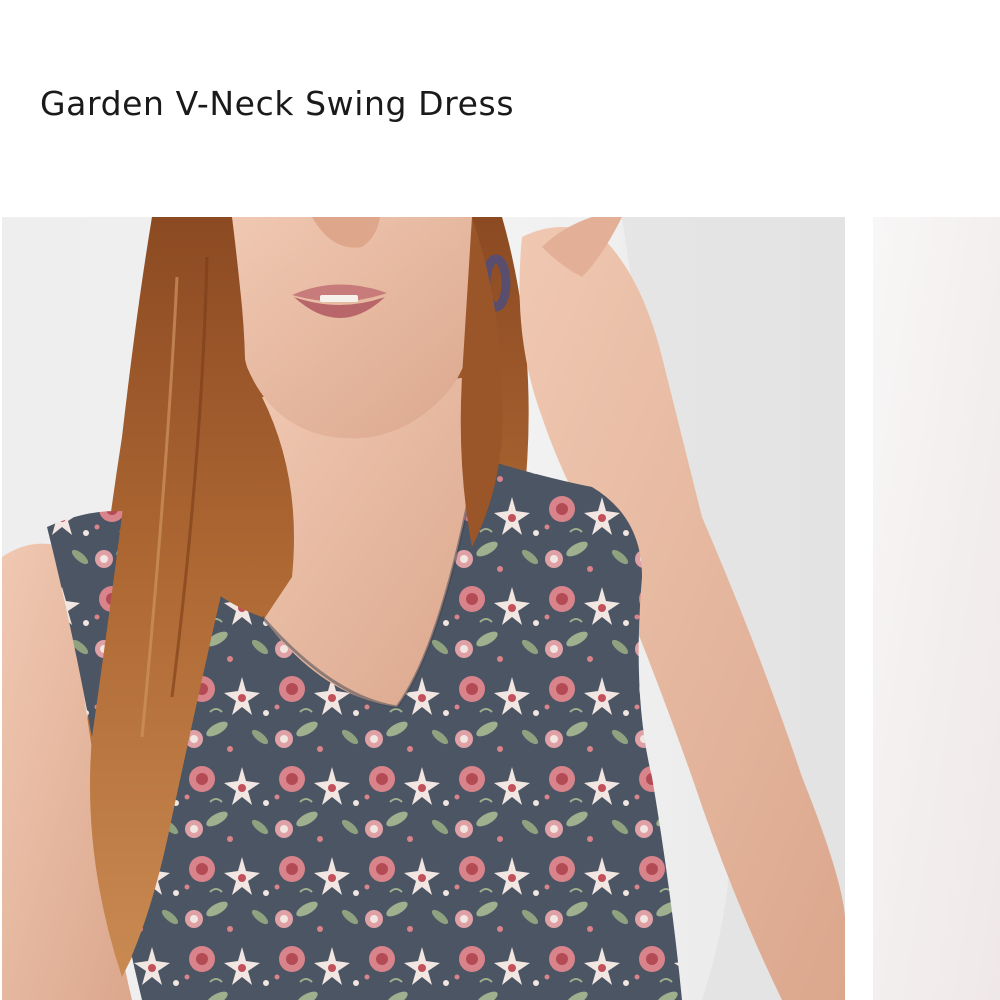 This screenshot has height=1000, width=1000. What do you see at coordinates (277, 103) in the screenshot?
I see `product-title: Garden V-Neck Swing Dress` at bounding box center [277, 103].